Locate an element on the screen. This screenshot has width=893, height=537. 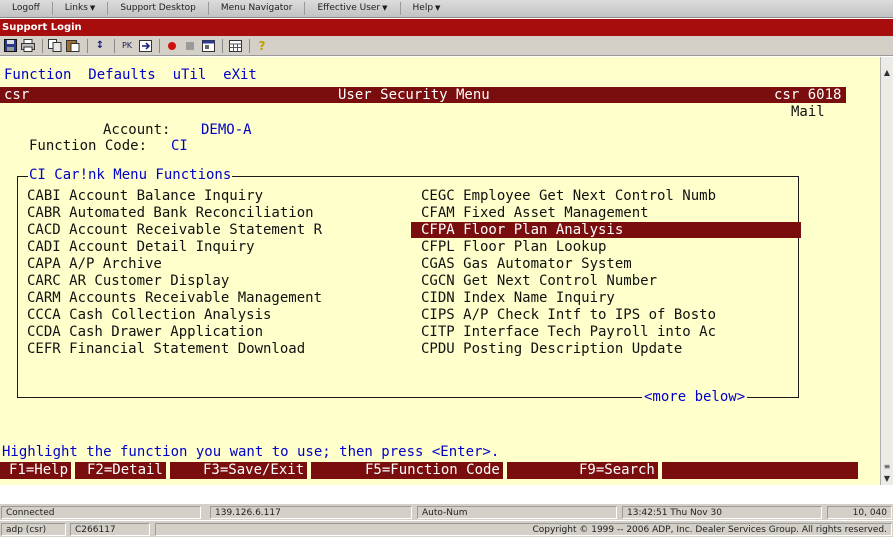
menu-links-label: Links is located at coordinates (76, 8).